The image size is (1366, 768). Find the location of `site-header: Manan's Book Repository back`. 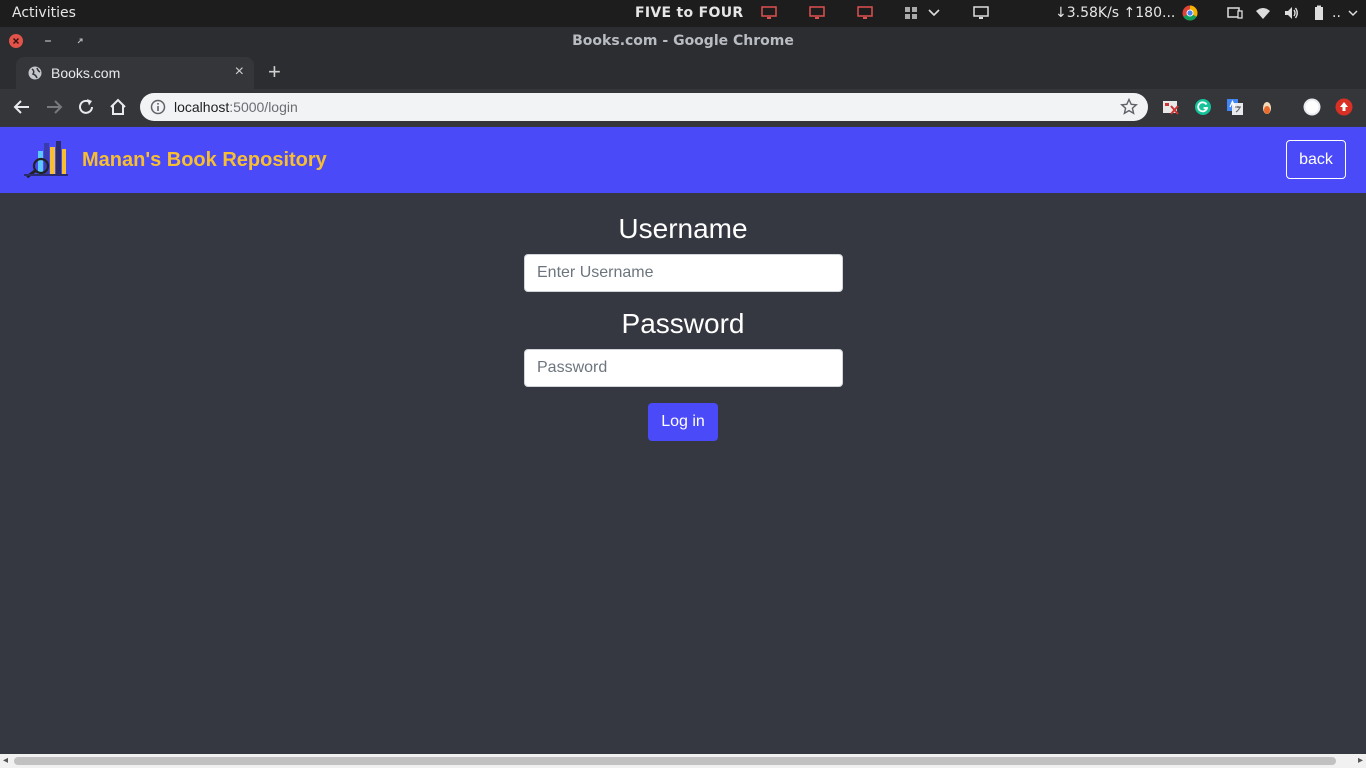

site-header: Manan's Book Repository back is located at coordinates (683, 160).